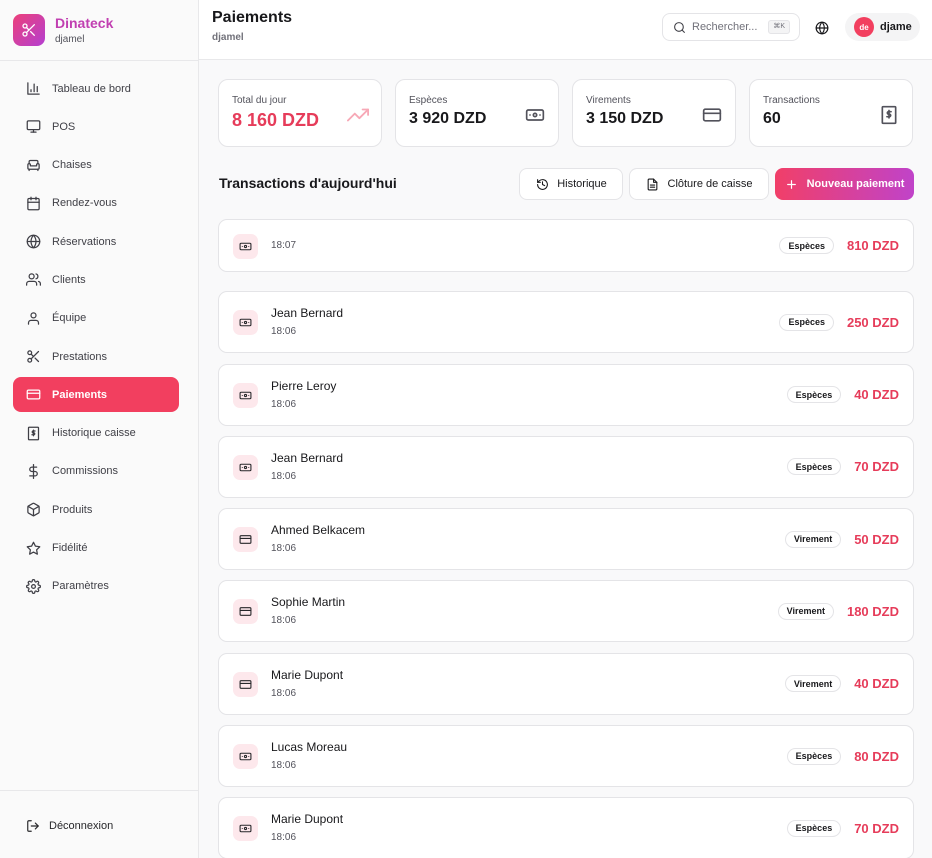 Image resolution: width=932 pixels, height=858 pixels. I want to click on sidebar-item-pos: POS, so click(96, 126).